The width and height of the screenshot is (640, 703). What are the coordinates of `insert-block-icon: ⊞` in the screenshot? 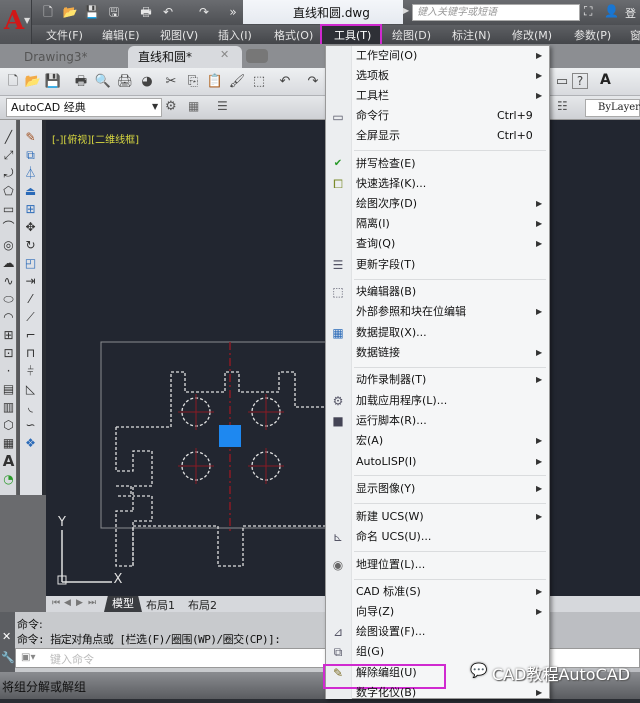 It's located at (8, 335).